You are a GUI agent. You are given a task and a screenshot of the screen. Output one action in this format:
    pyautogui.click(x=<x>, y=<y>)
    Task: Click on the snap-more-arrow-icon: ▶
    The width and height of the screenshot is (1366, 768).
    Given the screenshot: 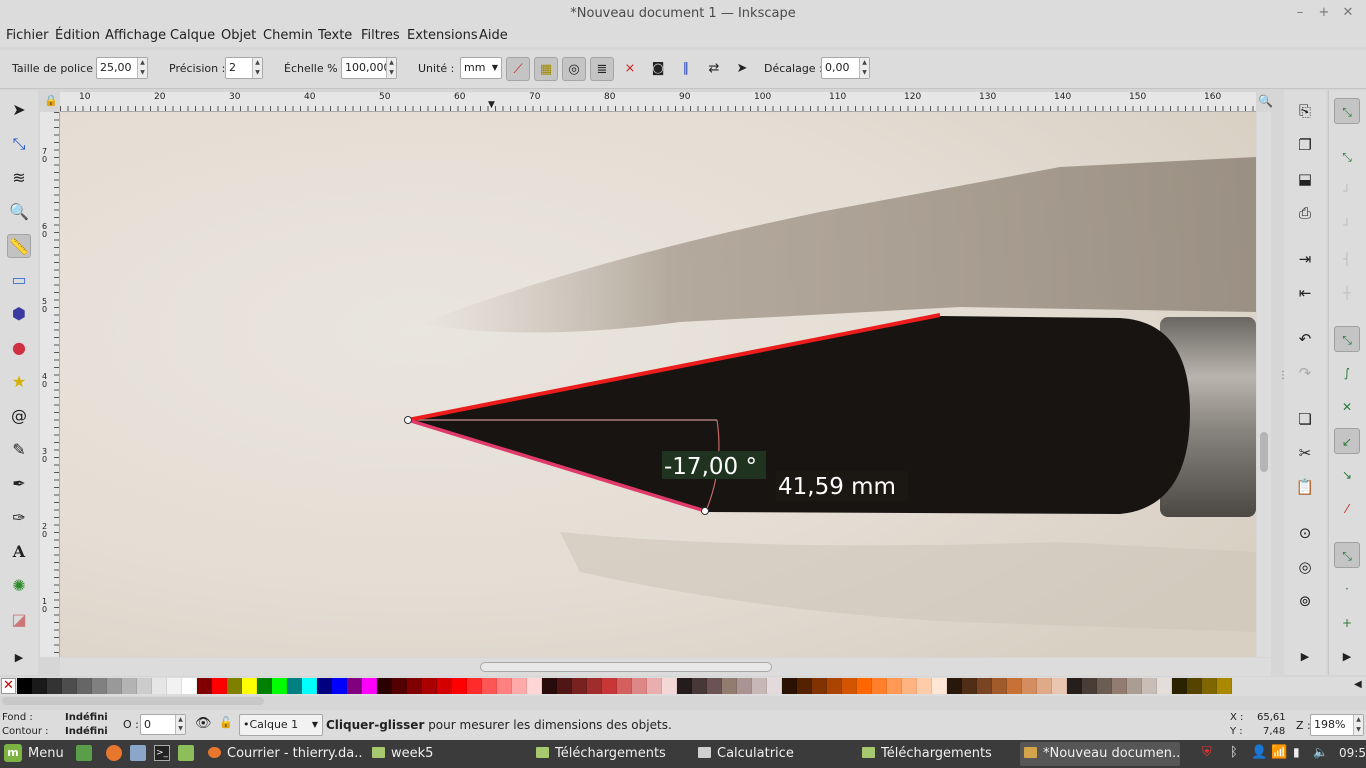 What is the action you would take?
    pyautogui.click(x=1347, y=657)
    